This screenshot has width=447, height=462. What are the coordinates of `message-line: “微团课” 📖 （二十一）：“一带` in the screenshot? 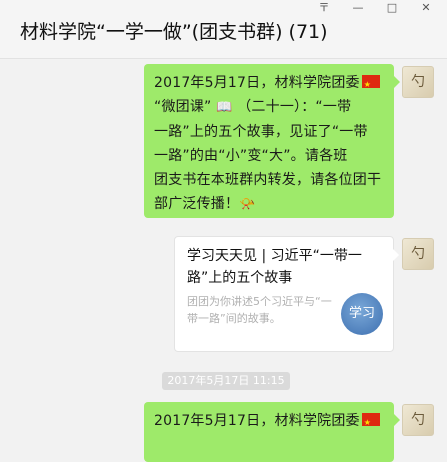 It's located at (253, 107).